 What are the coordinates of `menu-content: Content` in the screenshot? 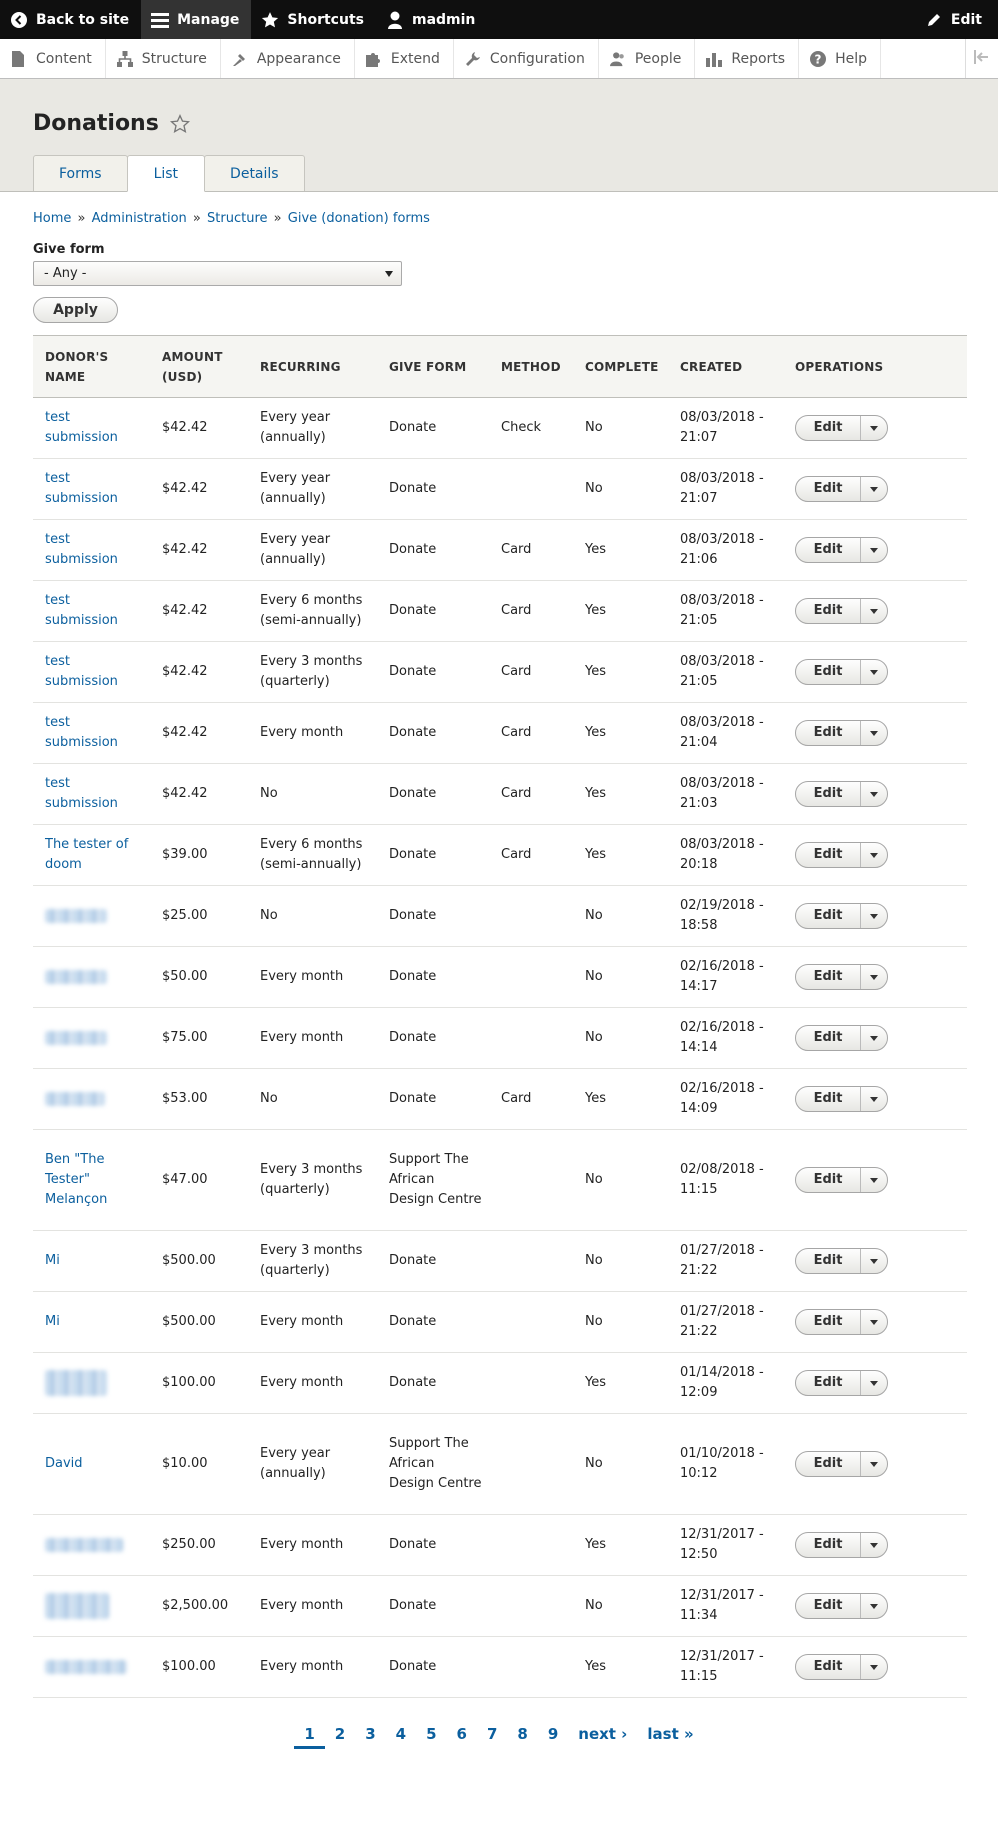 It's located at (53, 58).